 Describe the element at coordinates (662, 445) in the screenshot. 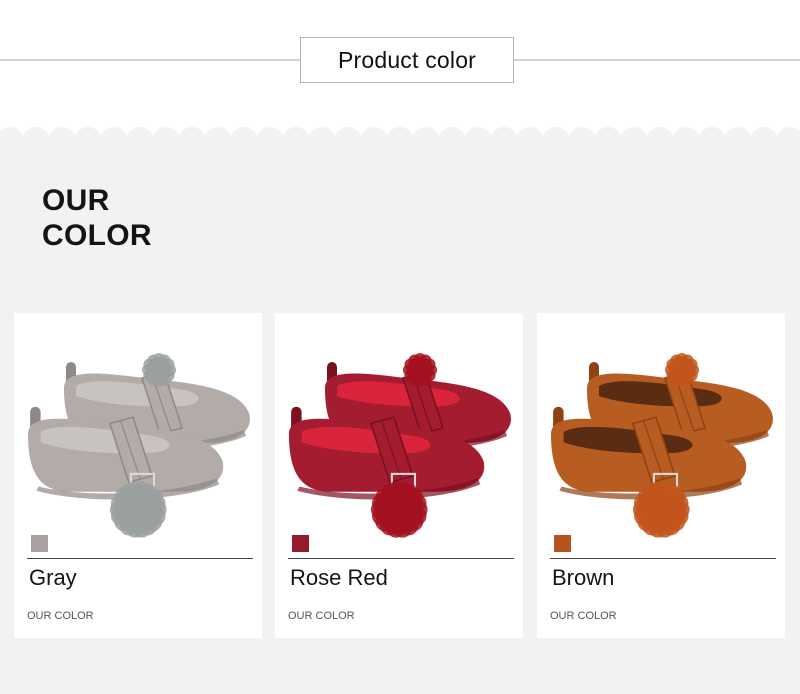

I see `brown-shoes-image` at that location.